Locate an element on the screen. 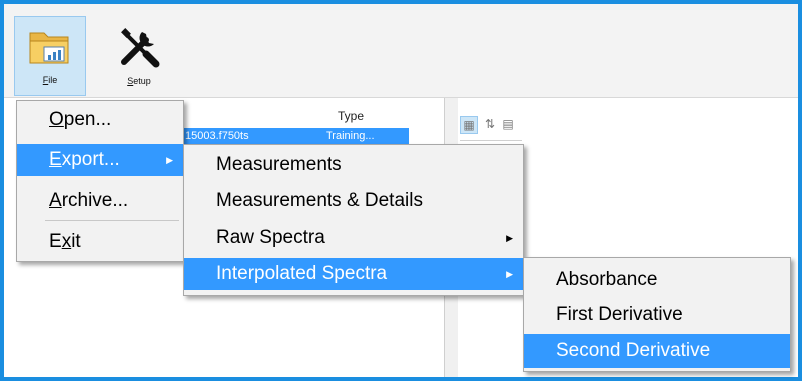 Image resolution: width=802 pixels, height=381 pixels. menu-separator is located at coordinates (112, 220).